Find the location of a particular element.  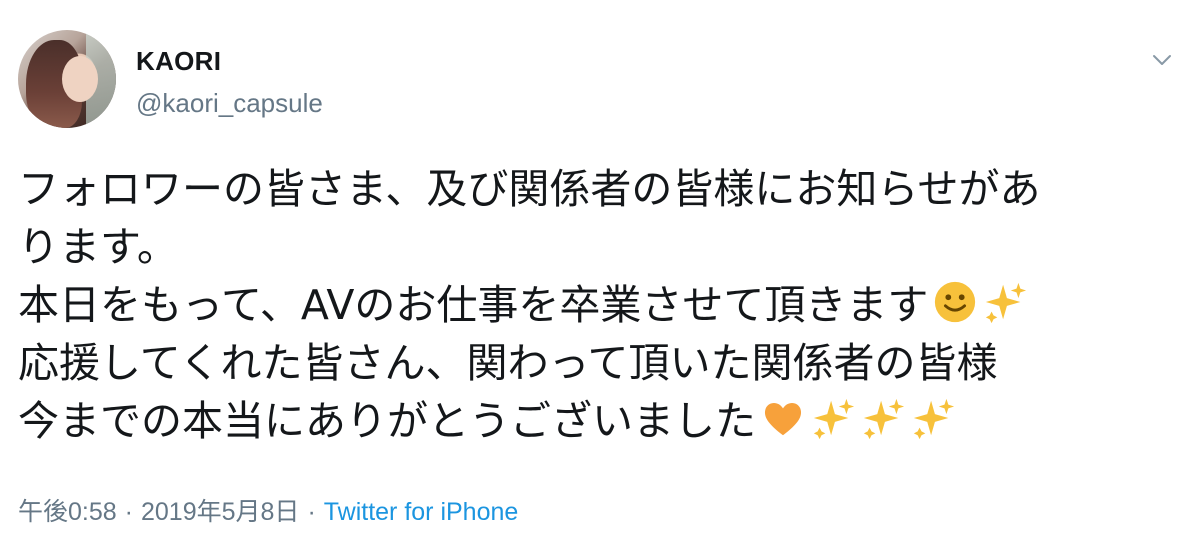

tweet-line: ります。 is located at coordinates (98, 247).